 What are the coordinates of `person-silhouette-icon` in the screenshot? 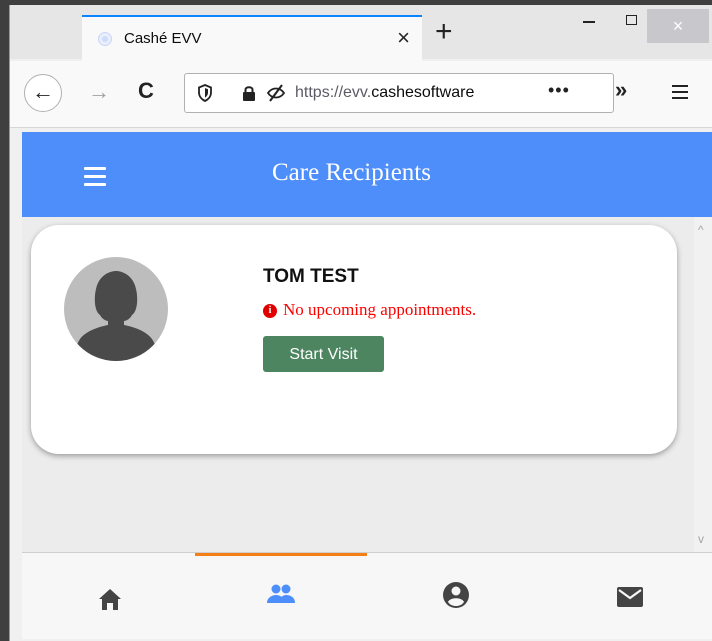 It's located at (116, 316).